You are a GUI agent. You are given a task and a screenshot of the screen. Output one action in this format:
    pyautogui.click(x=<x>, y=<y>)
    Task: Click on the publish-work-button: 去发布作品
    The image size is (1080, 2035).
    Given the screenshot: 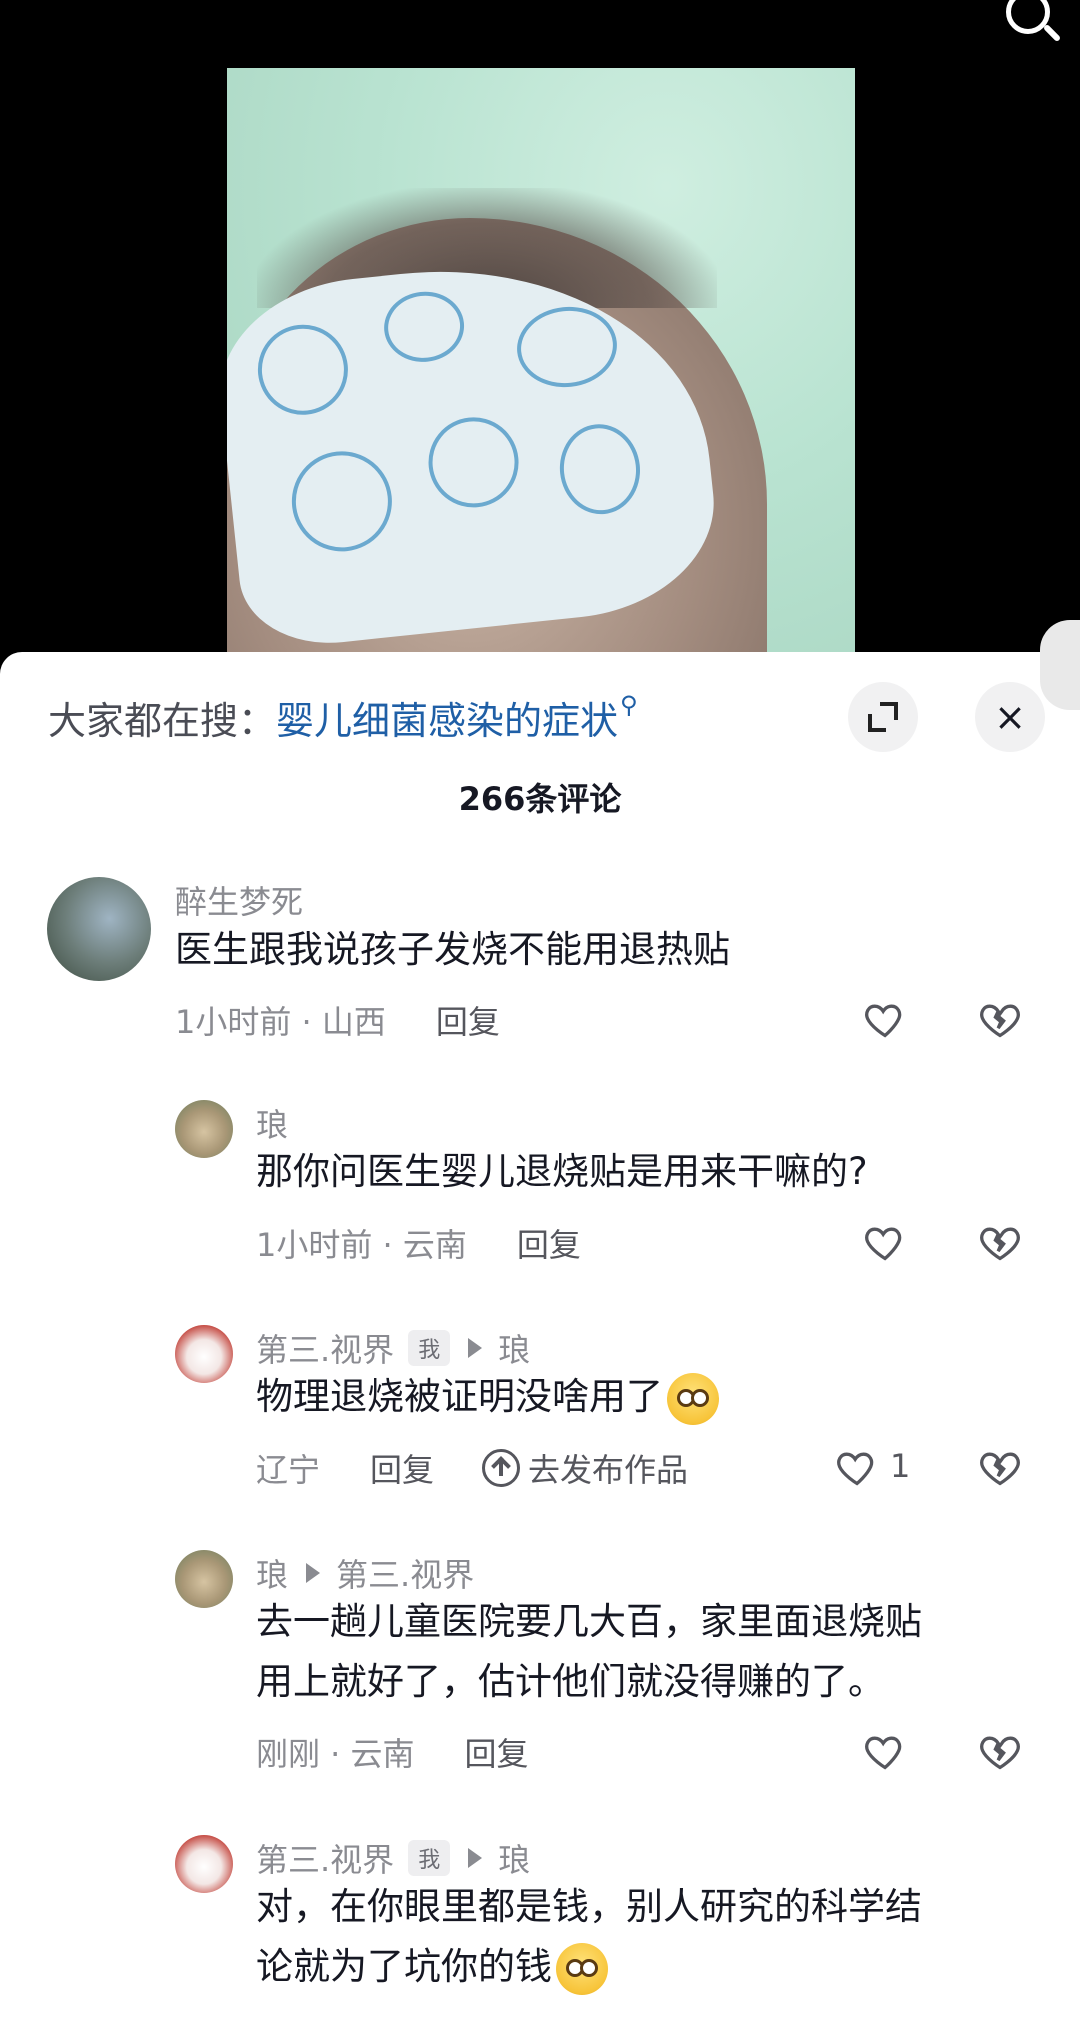 What is the action you would take?
    pyautogui.click(x=585, y=1468)
    